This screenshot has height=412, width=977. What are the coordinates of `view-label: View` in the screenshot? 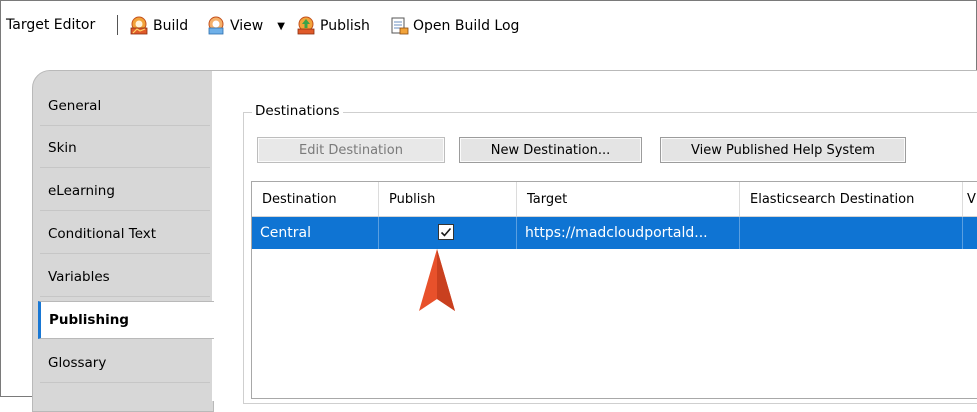 It's located at (247, 26).